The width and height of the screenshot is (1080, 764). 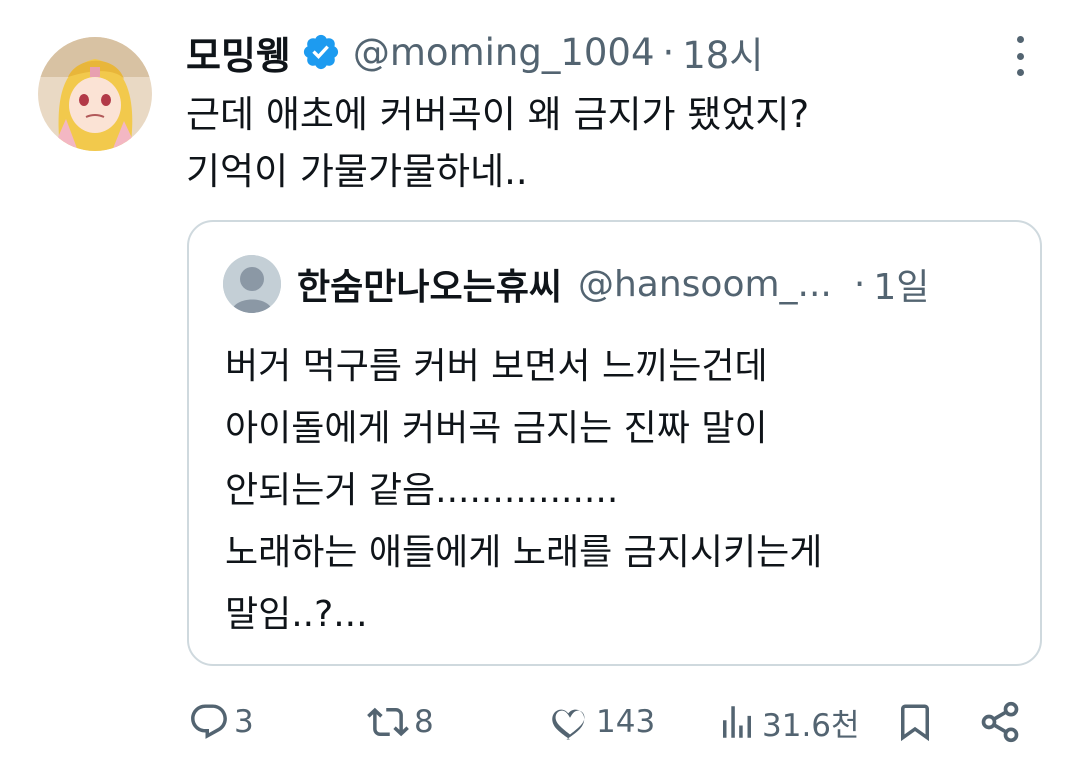 I want to click on quoted-text-line: 아이돌에게 커버곡 금지는 진짜 말이, so click(x=496, y=428).